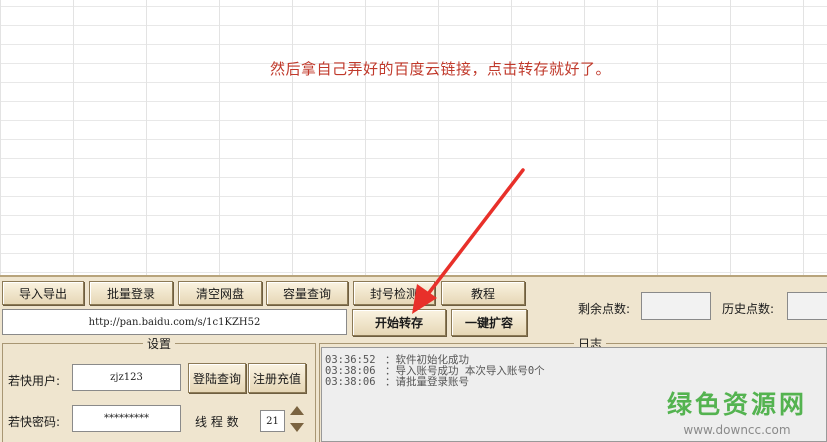 The width and height of the screenshot is (827, 442). Describe the element at coordinates (34, 381) in the screenshot. I see `user-label: 若快用户:` at that location.